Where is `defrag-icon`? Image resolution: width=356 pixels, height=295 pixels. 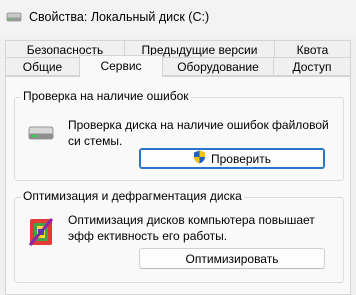
defrag-icon is located at coordinates (41, 232).